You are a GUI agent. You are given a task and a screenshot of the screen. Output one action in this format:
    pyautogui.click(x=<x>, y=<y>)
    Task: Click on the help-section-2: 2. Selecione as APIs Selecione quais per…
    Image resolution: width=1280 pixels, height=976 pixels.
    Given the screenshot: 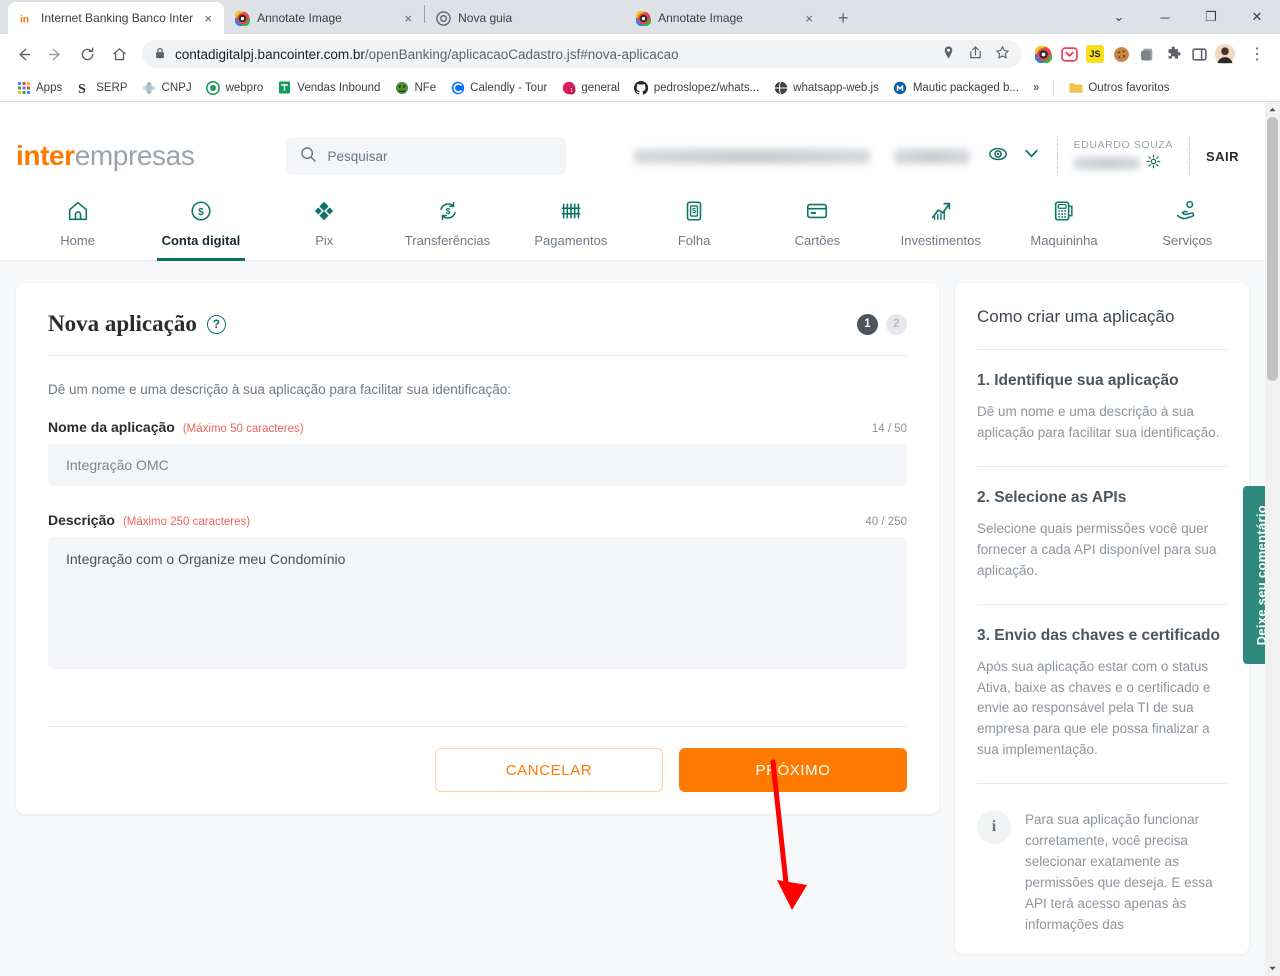 What is the action you would take?
    pyautogui.click(x=1102, y=535)
    